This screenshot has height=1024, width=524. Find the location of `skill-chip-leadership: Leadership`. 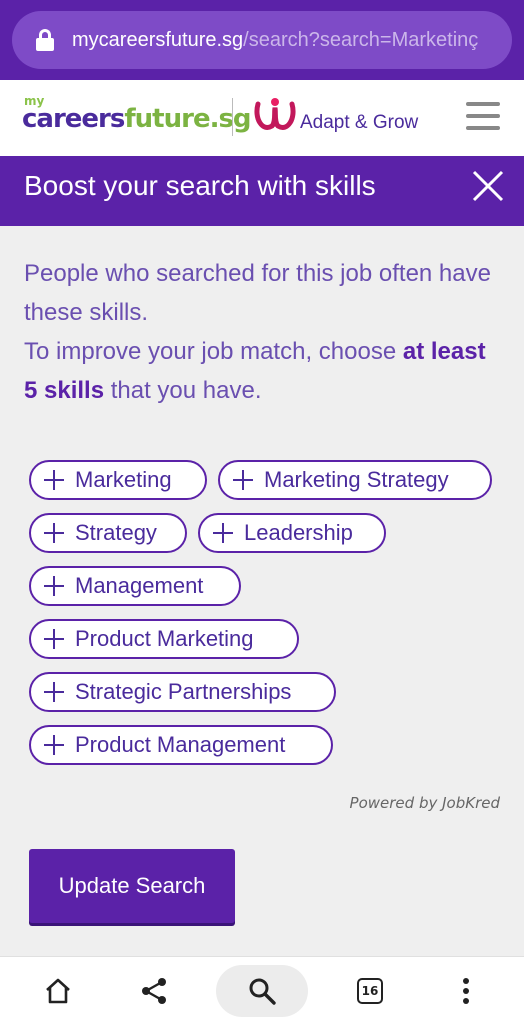

skill-chip-leadership: Leadership is located at coordinates (292, 533).